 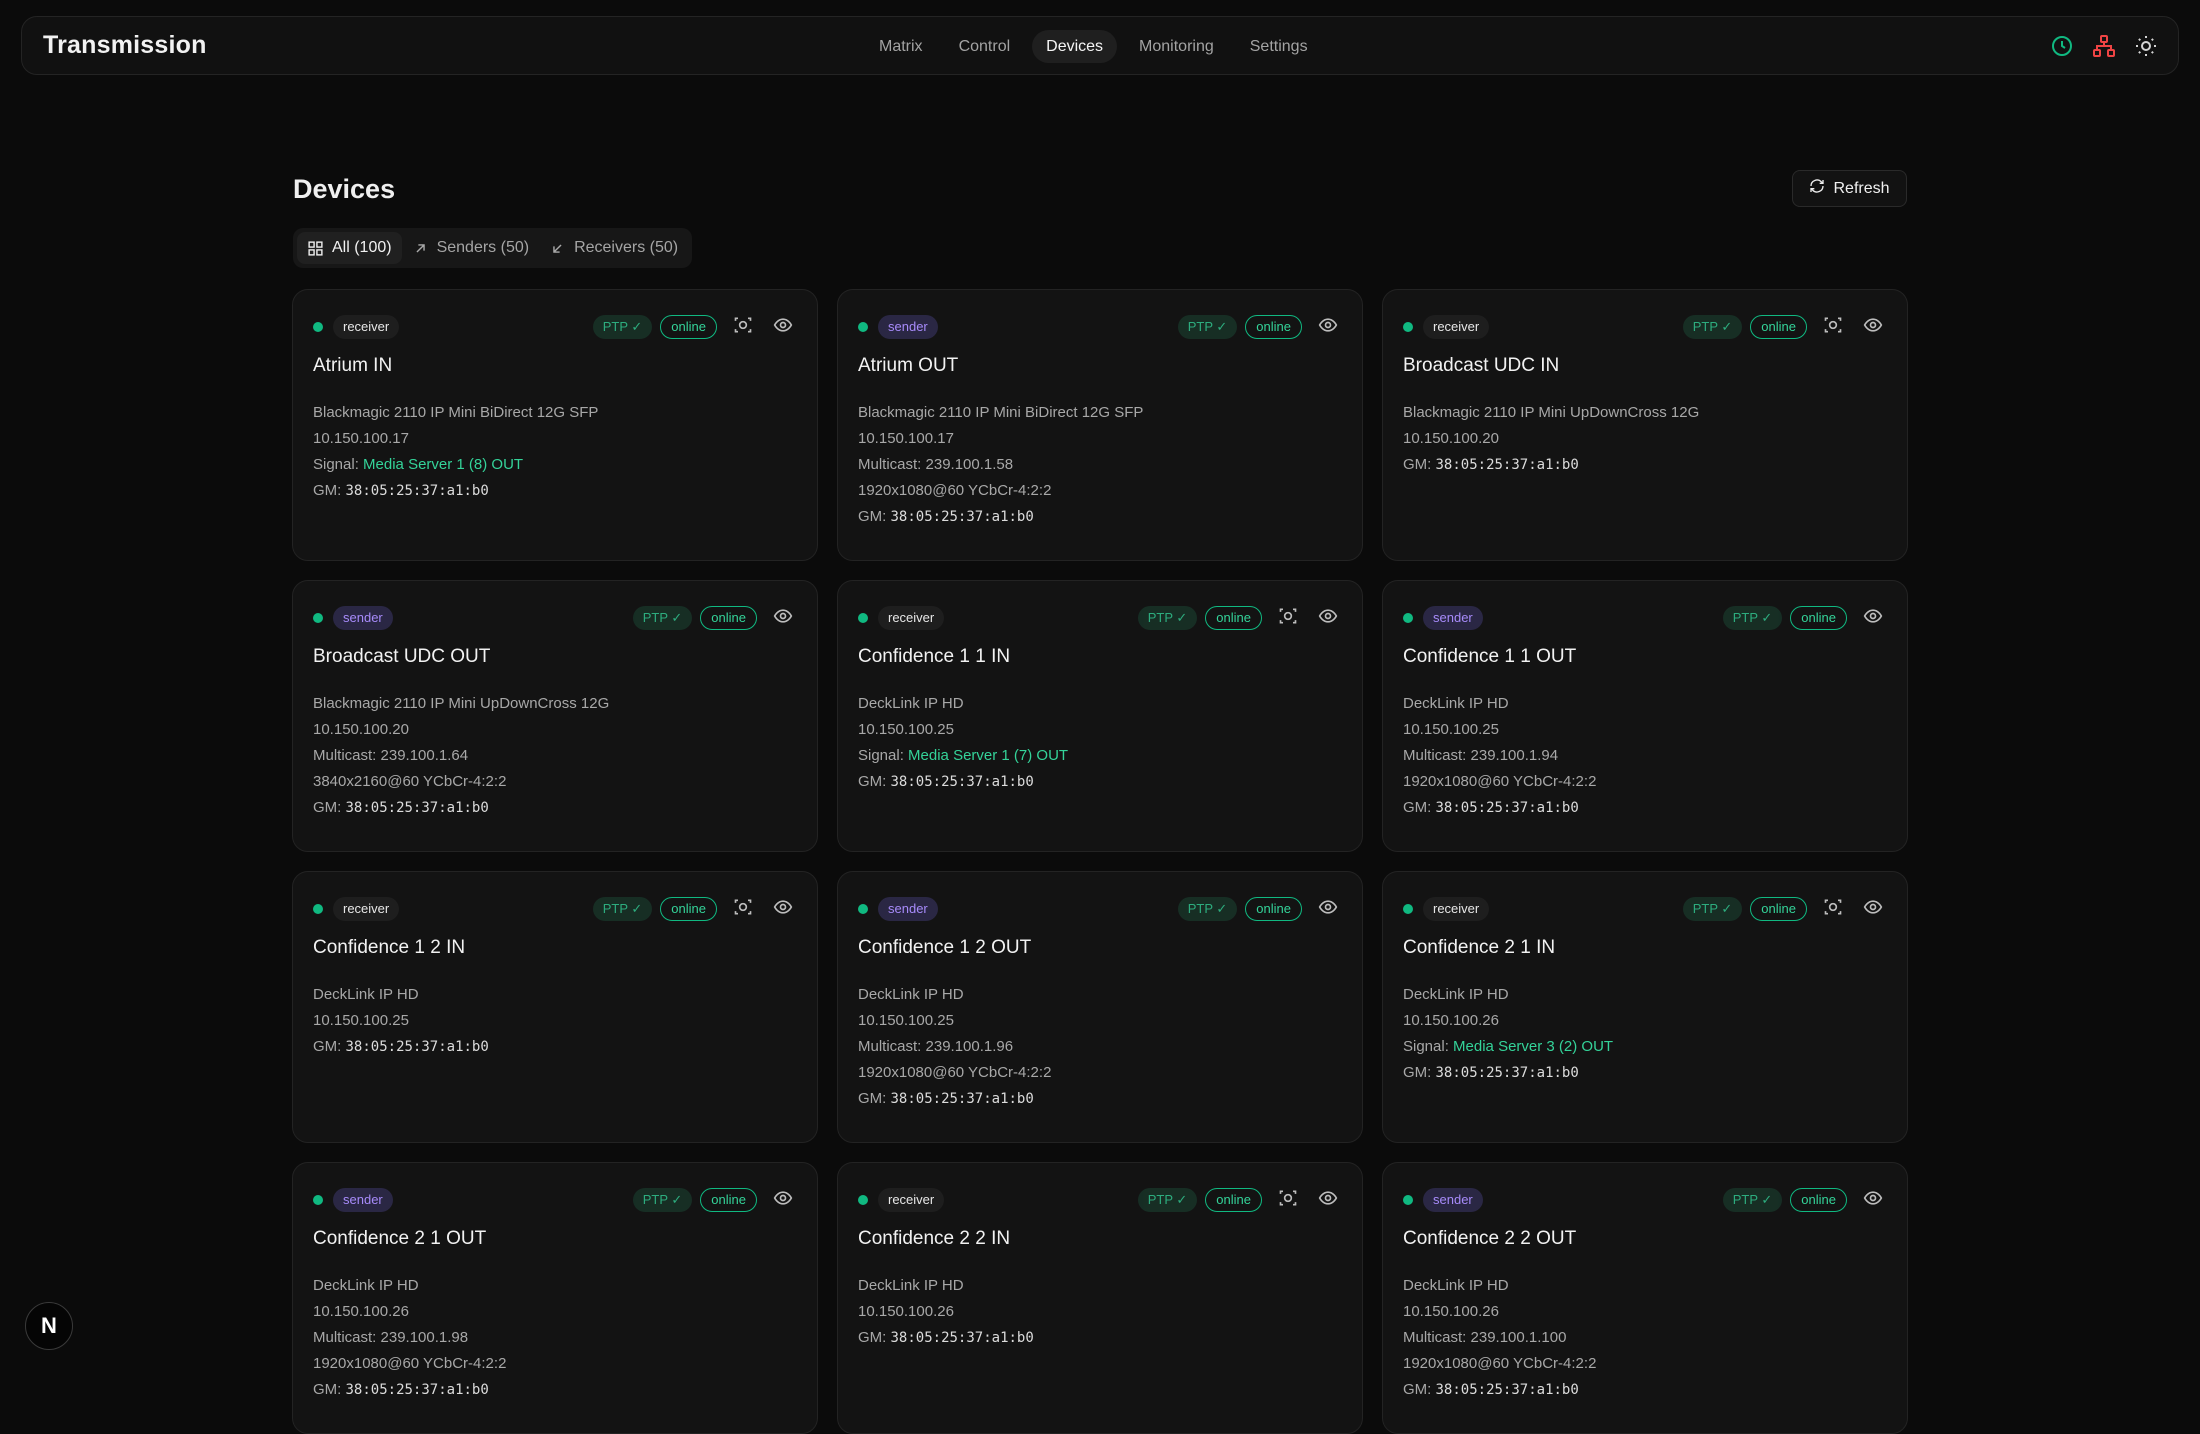 I want to click on refresh-button: Refresh, so click(x=1849, y=188).